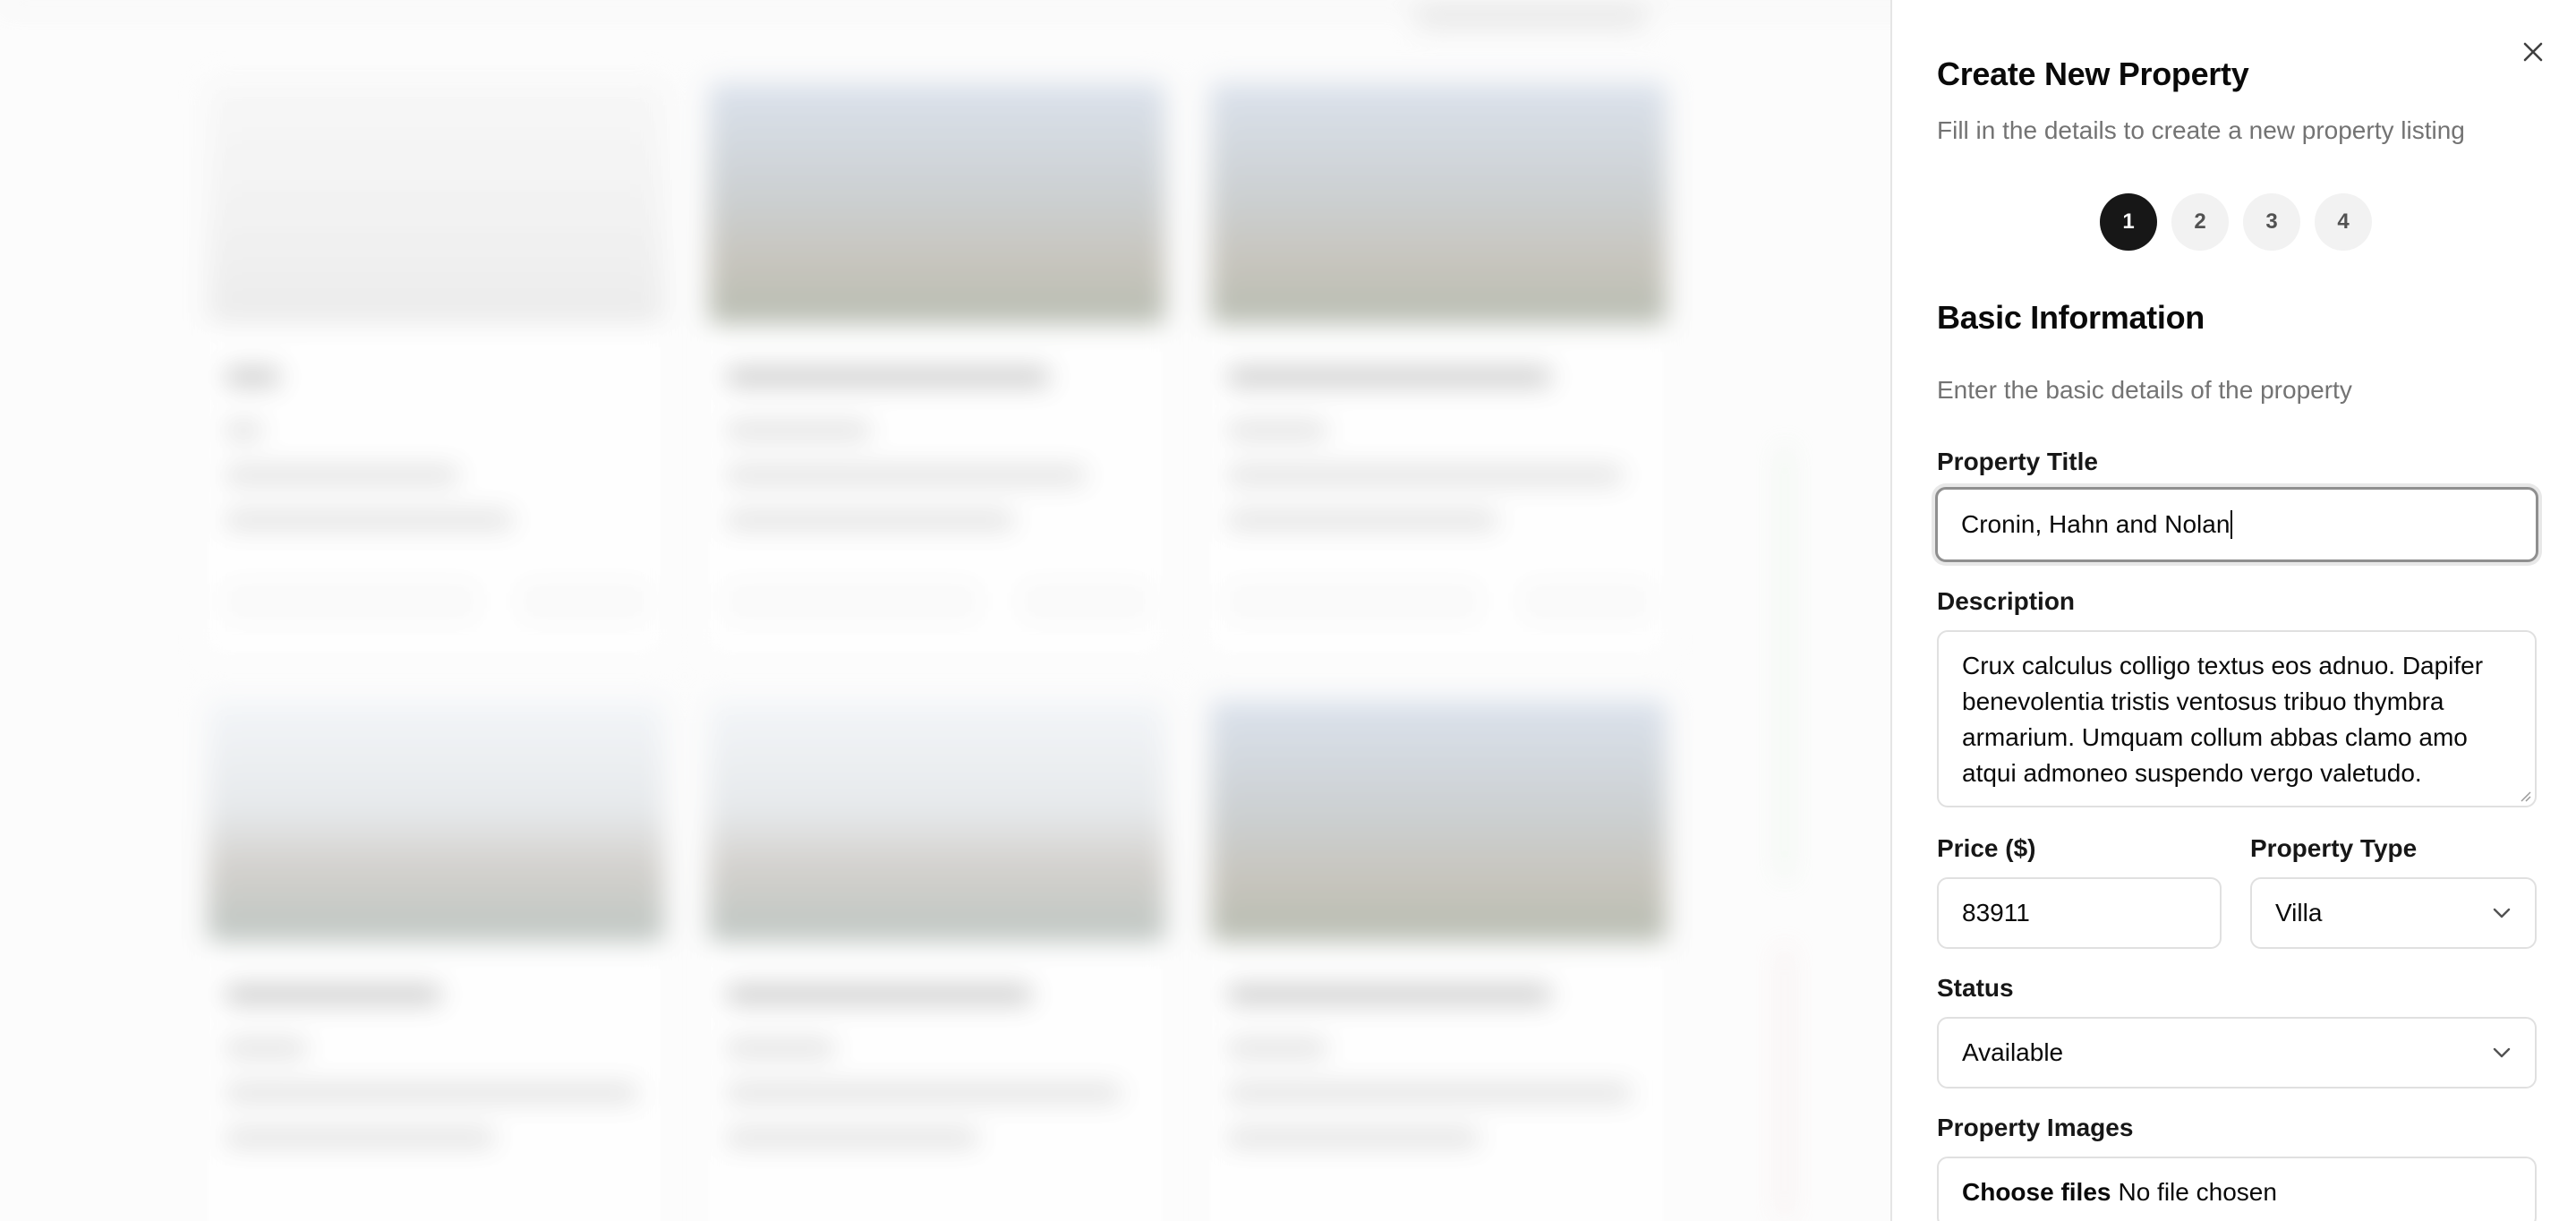 The image size is (2576, 1221). What do you see at coordinates (2006, 601) in the screenshot?
I see `description-label: Description` at bounding box center [2006, 601].